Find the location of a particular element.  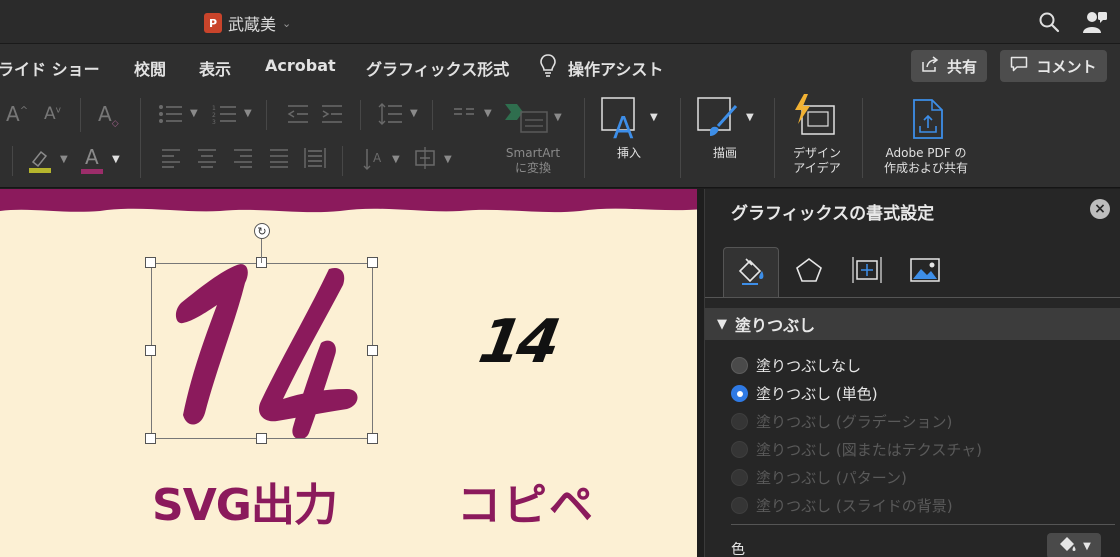

label-copy-paste: コピペ is located at coordinates (526, 501).